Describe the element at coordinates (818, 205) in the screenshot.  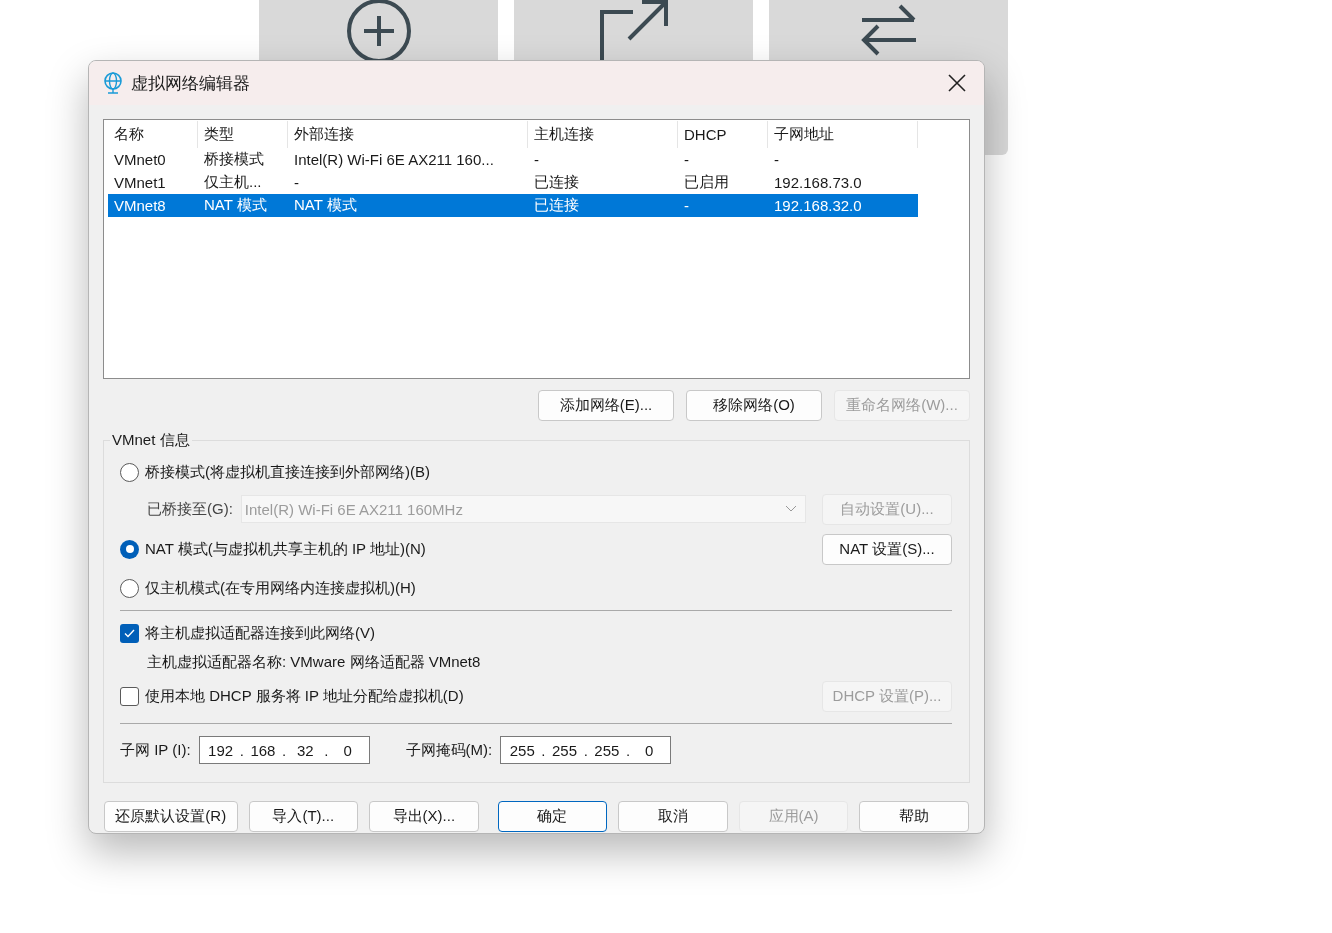
I see `table-cell-text: 192.168.32.0` at that location.